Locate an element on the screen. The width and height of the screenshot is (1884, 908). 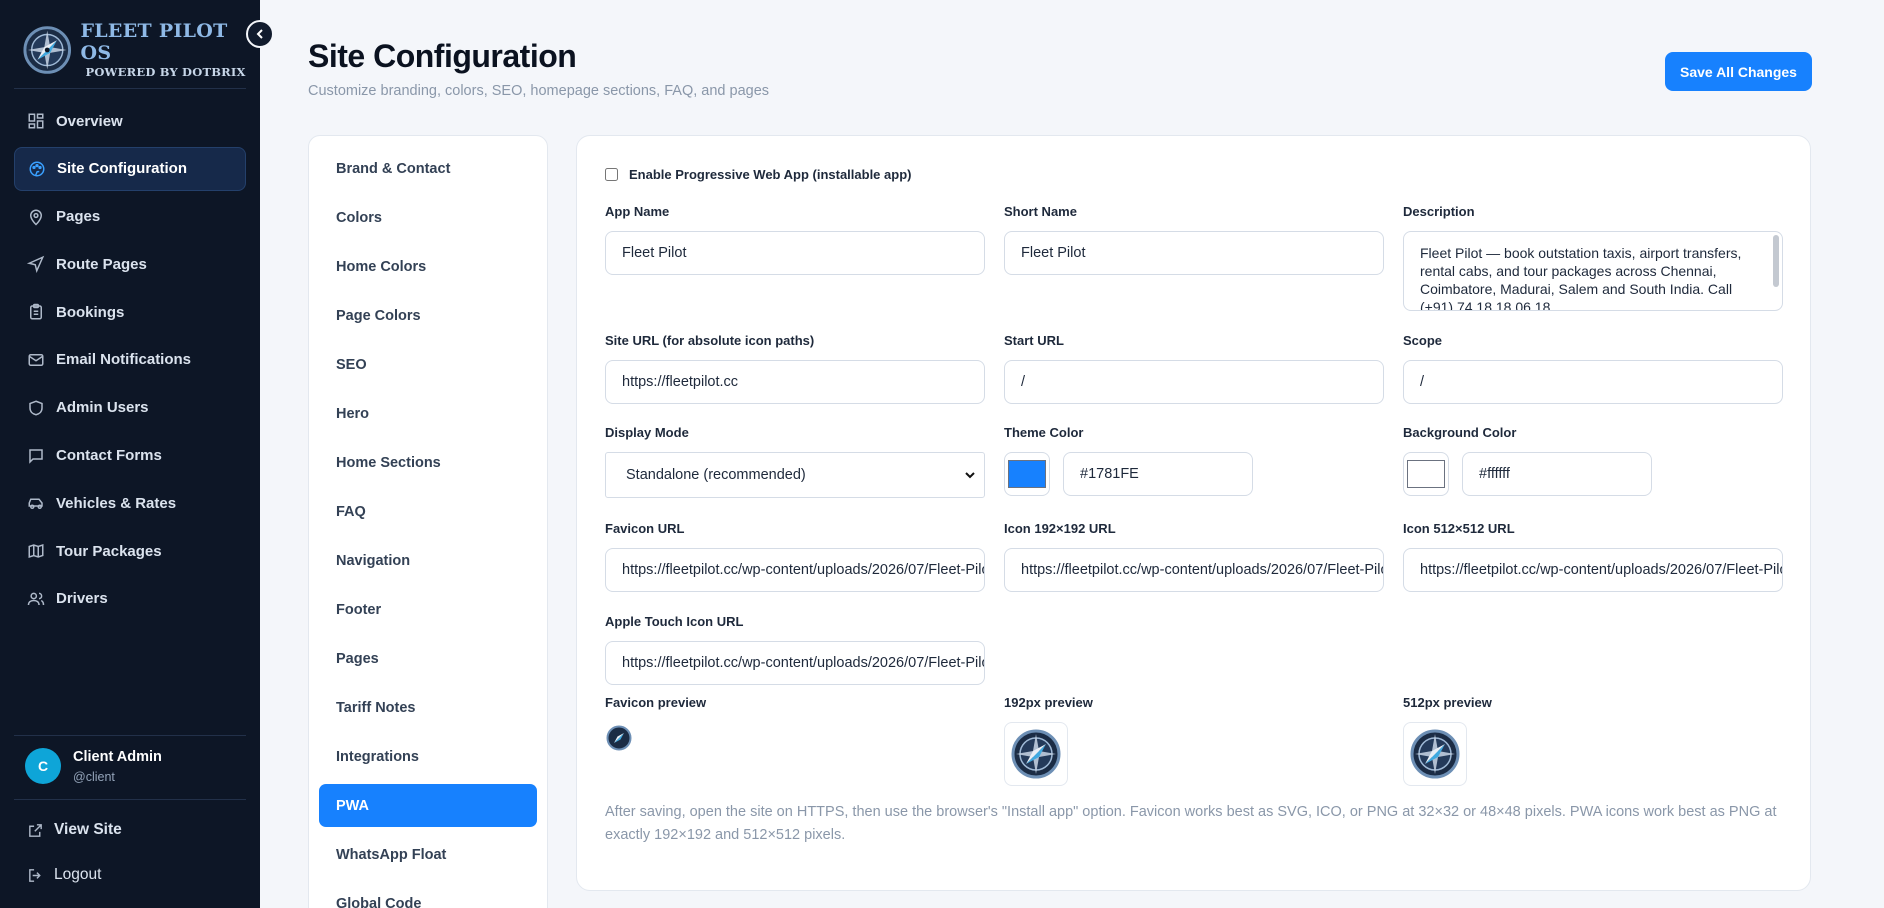
logout-link: Logout is located at coordinates (64, 875).